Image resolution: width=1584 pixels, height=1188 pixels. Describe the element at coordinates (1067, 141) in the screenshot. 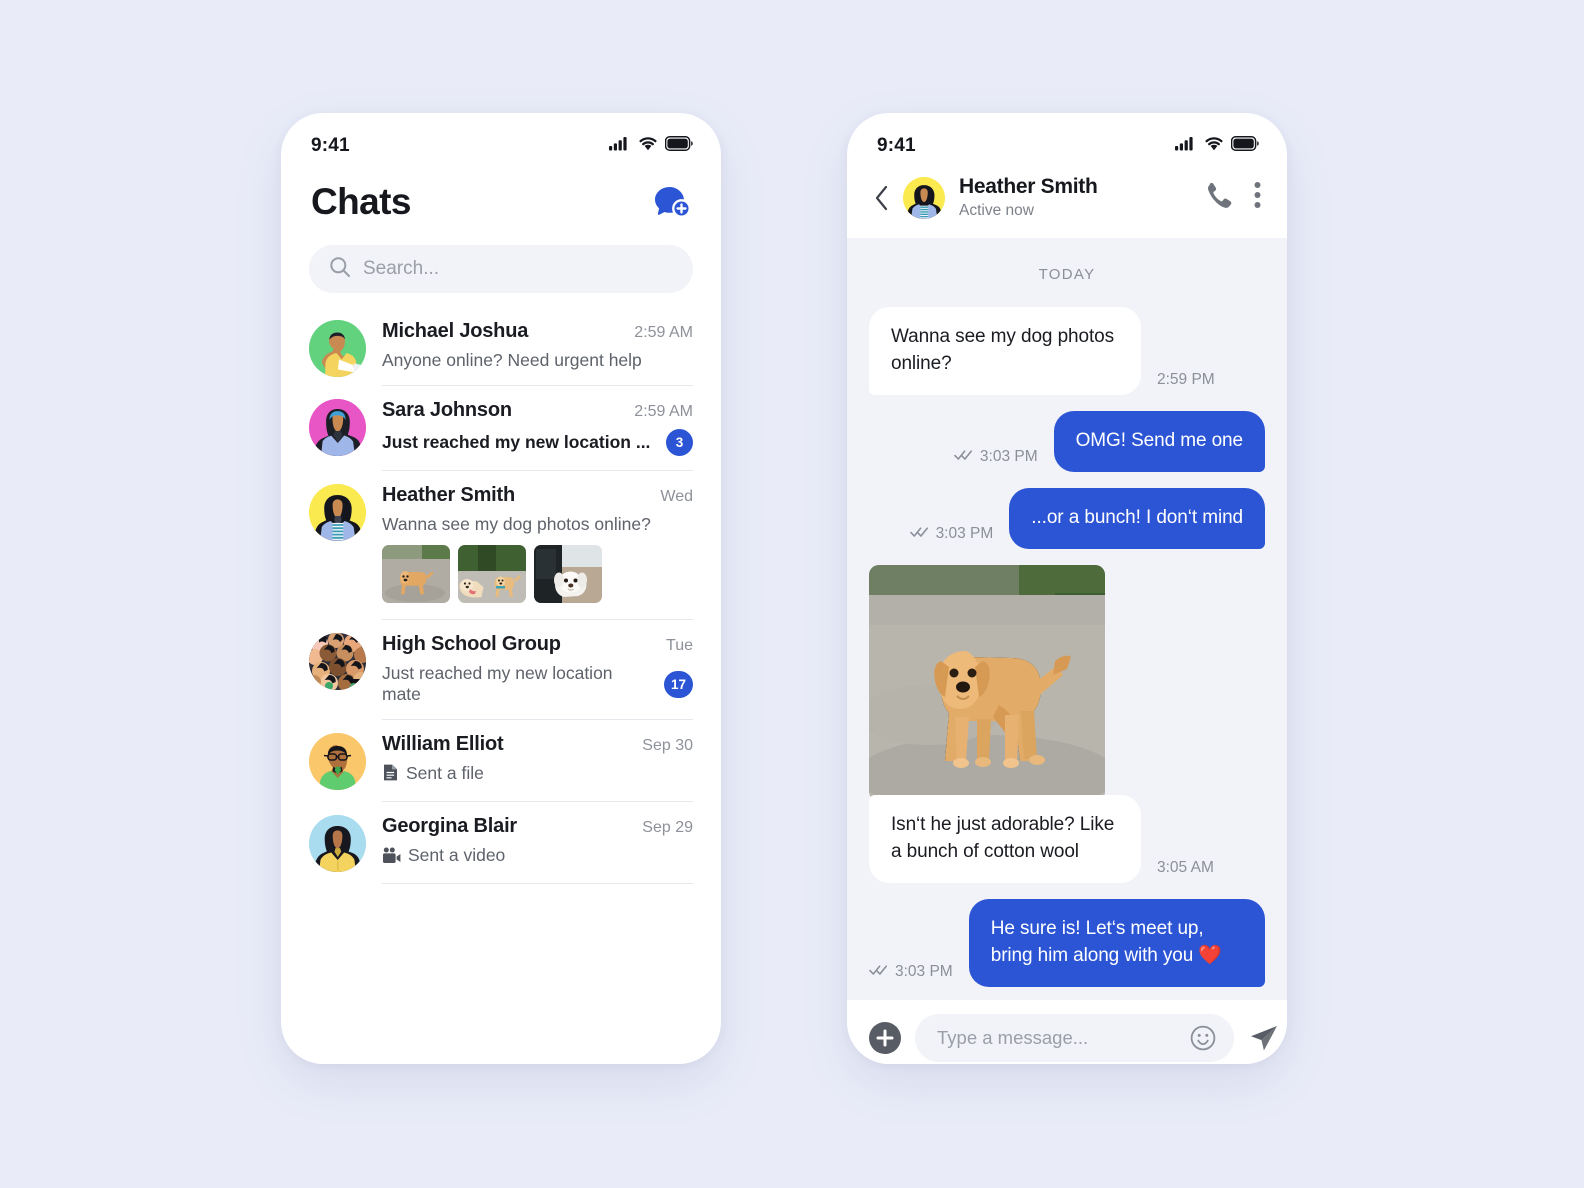

I see `status-bar-right: 9:41` at that location.